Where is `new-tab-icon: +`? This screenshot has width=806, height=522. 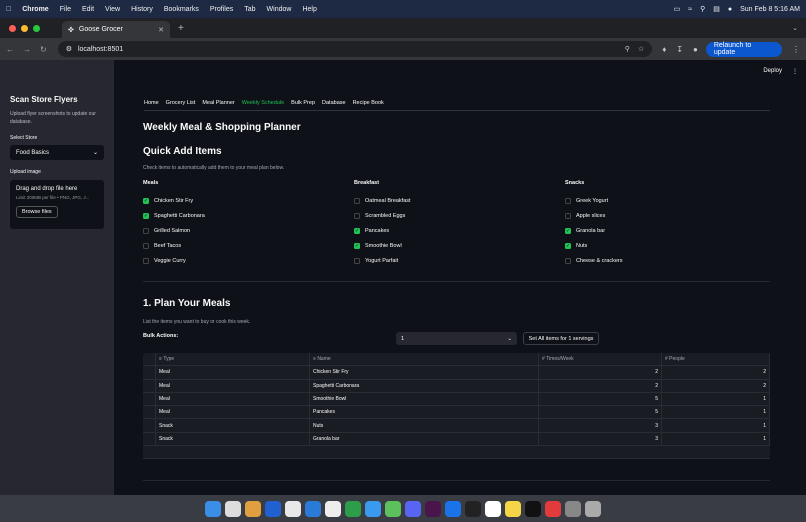
new-tab-icon: + is located at coordinates (181, 28).